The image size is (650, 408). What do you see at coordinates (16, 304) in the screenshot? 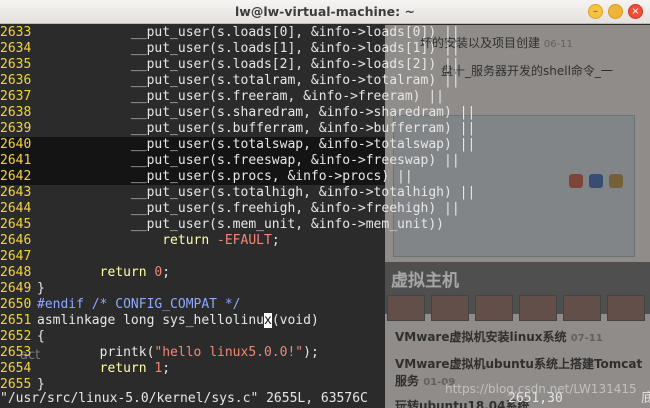
I see `line-number: 2650` at bounding box center [16, 304].